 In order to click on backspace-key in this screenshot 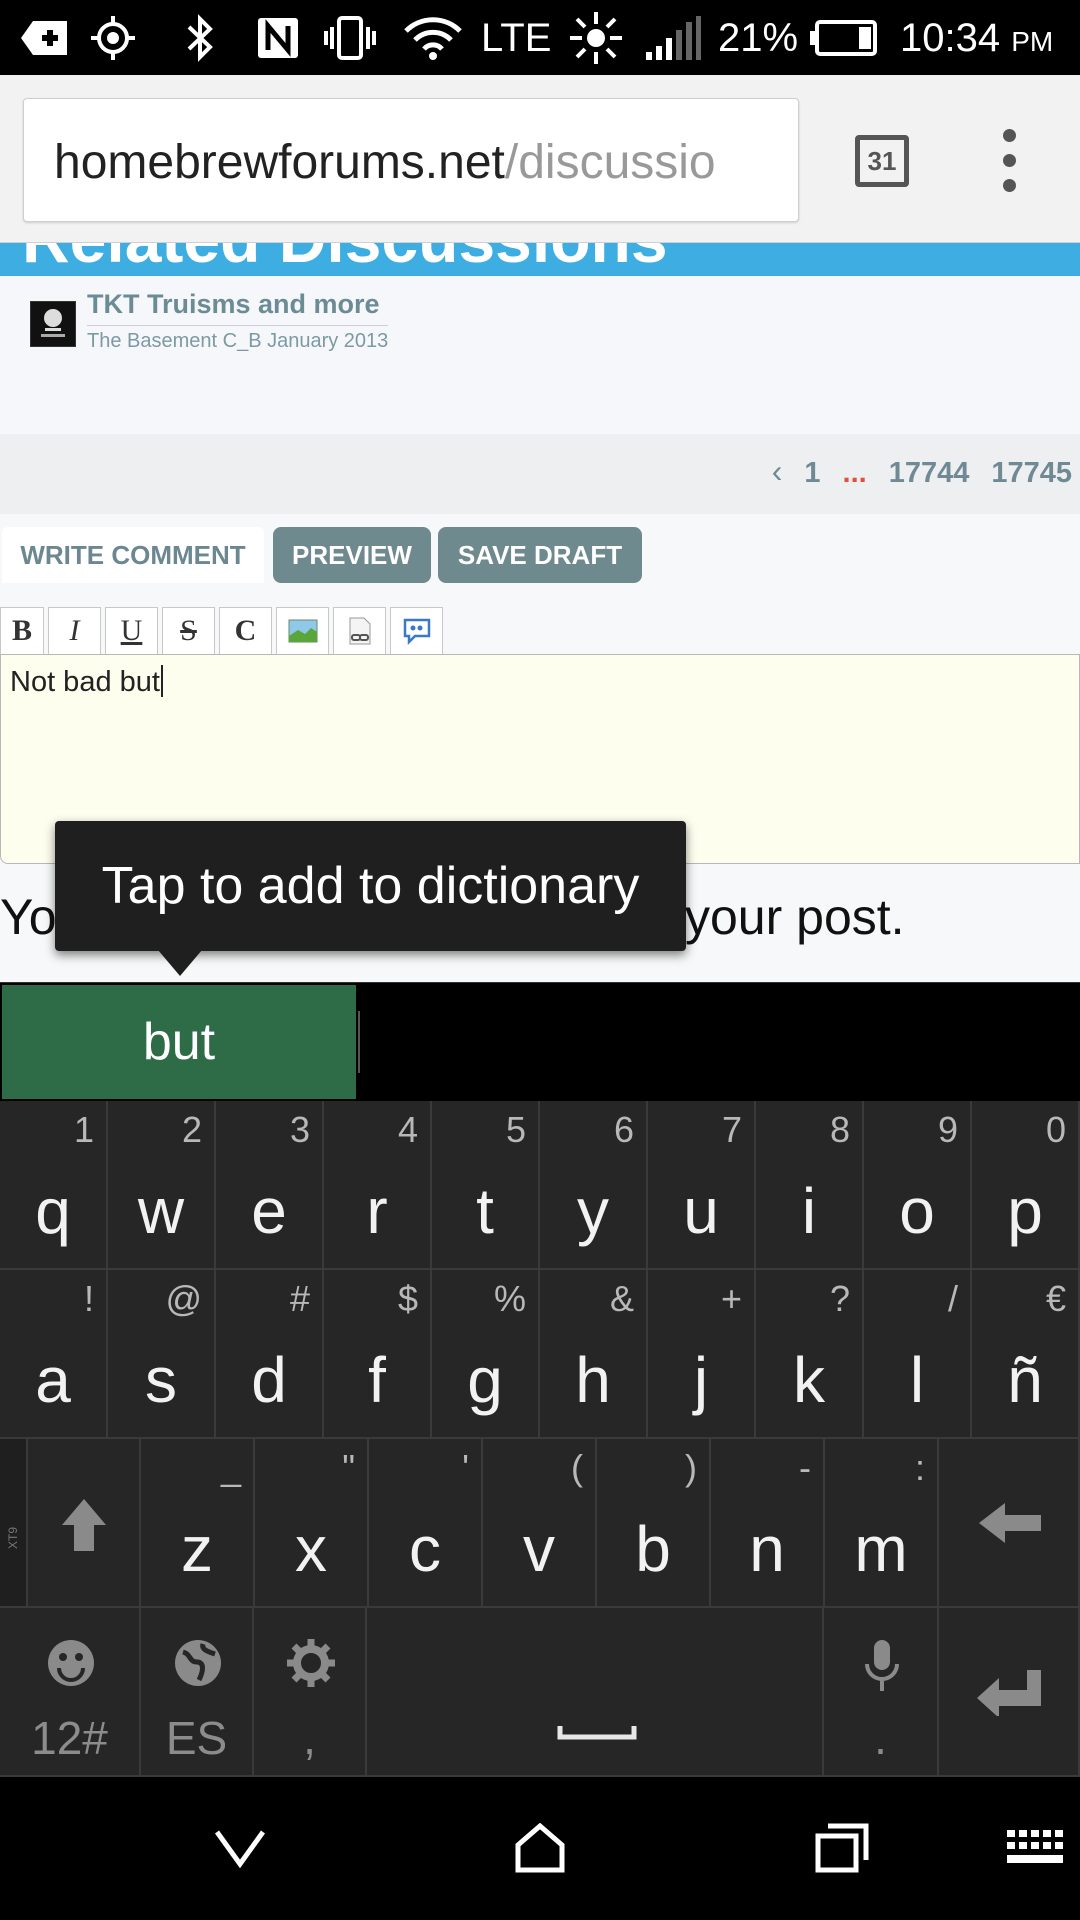, I will do `click(1009, 1523)`.